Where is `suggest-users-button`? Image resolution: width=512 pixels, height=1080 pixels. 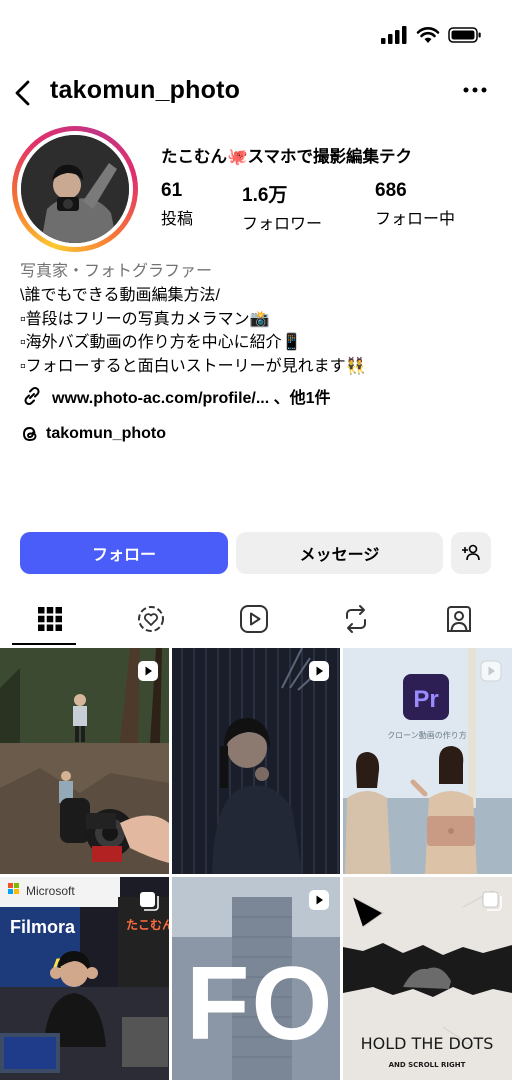
suggest-users-button is located at coordinates (471, 553).